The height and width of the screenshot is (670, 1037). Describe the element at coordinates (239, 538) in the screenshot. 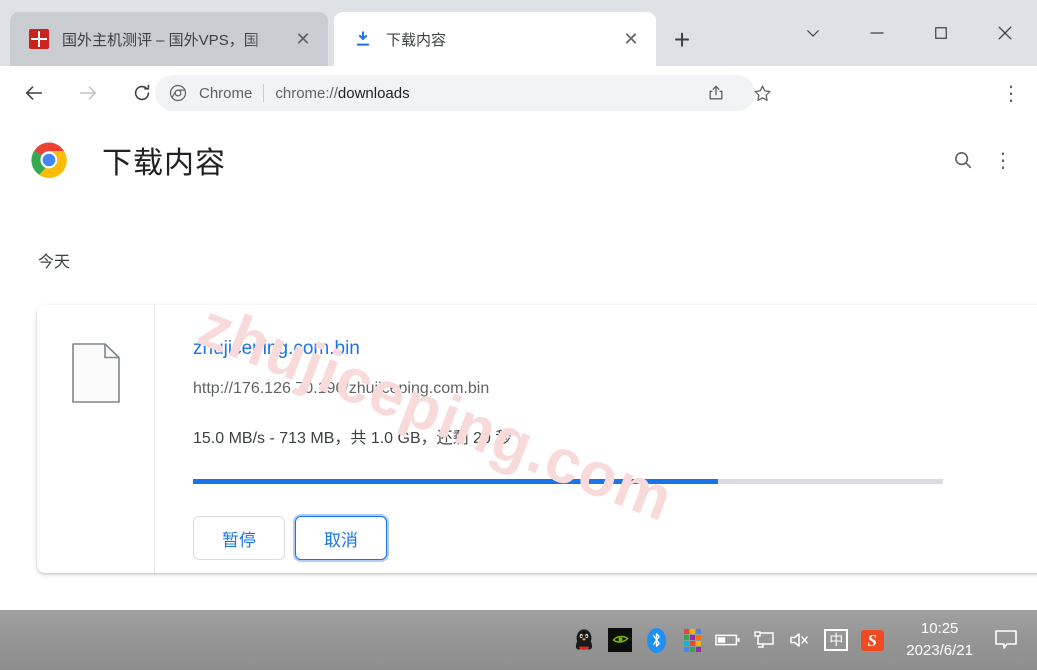

I see `pause-button: 暂停` at that location.